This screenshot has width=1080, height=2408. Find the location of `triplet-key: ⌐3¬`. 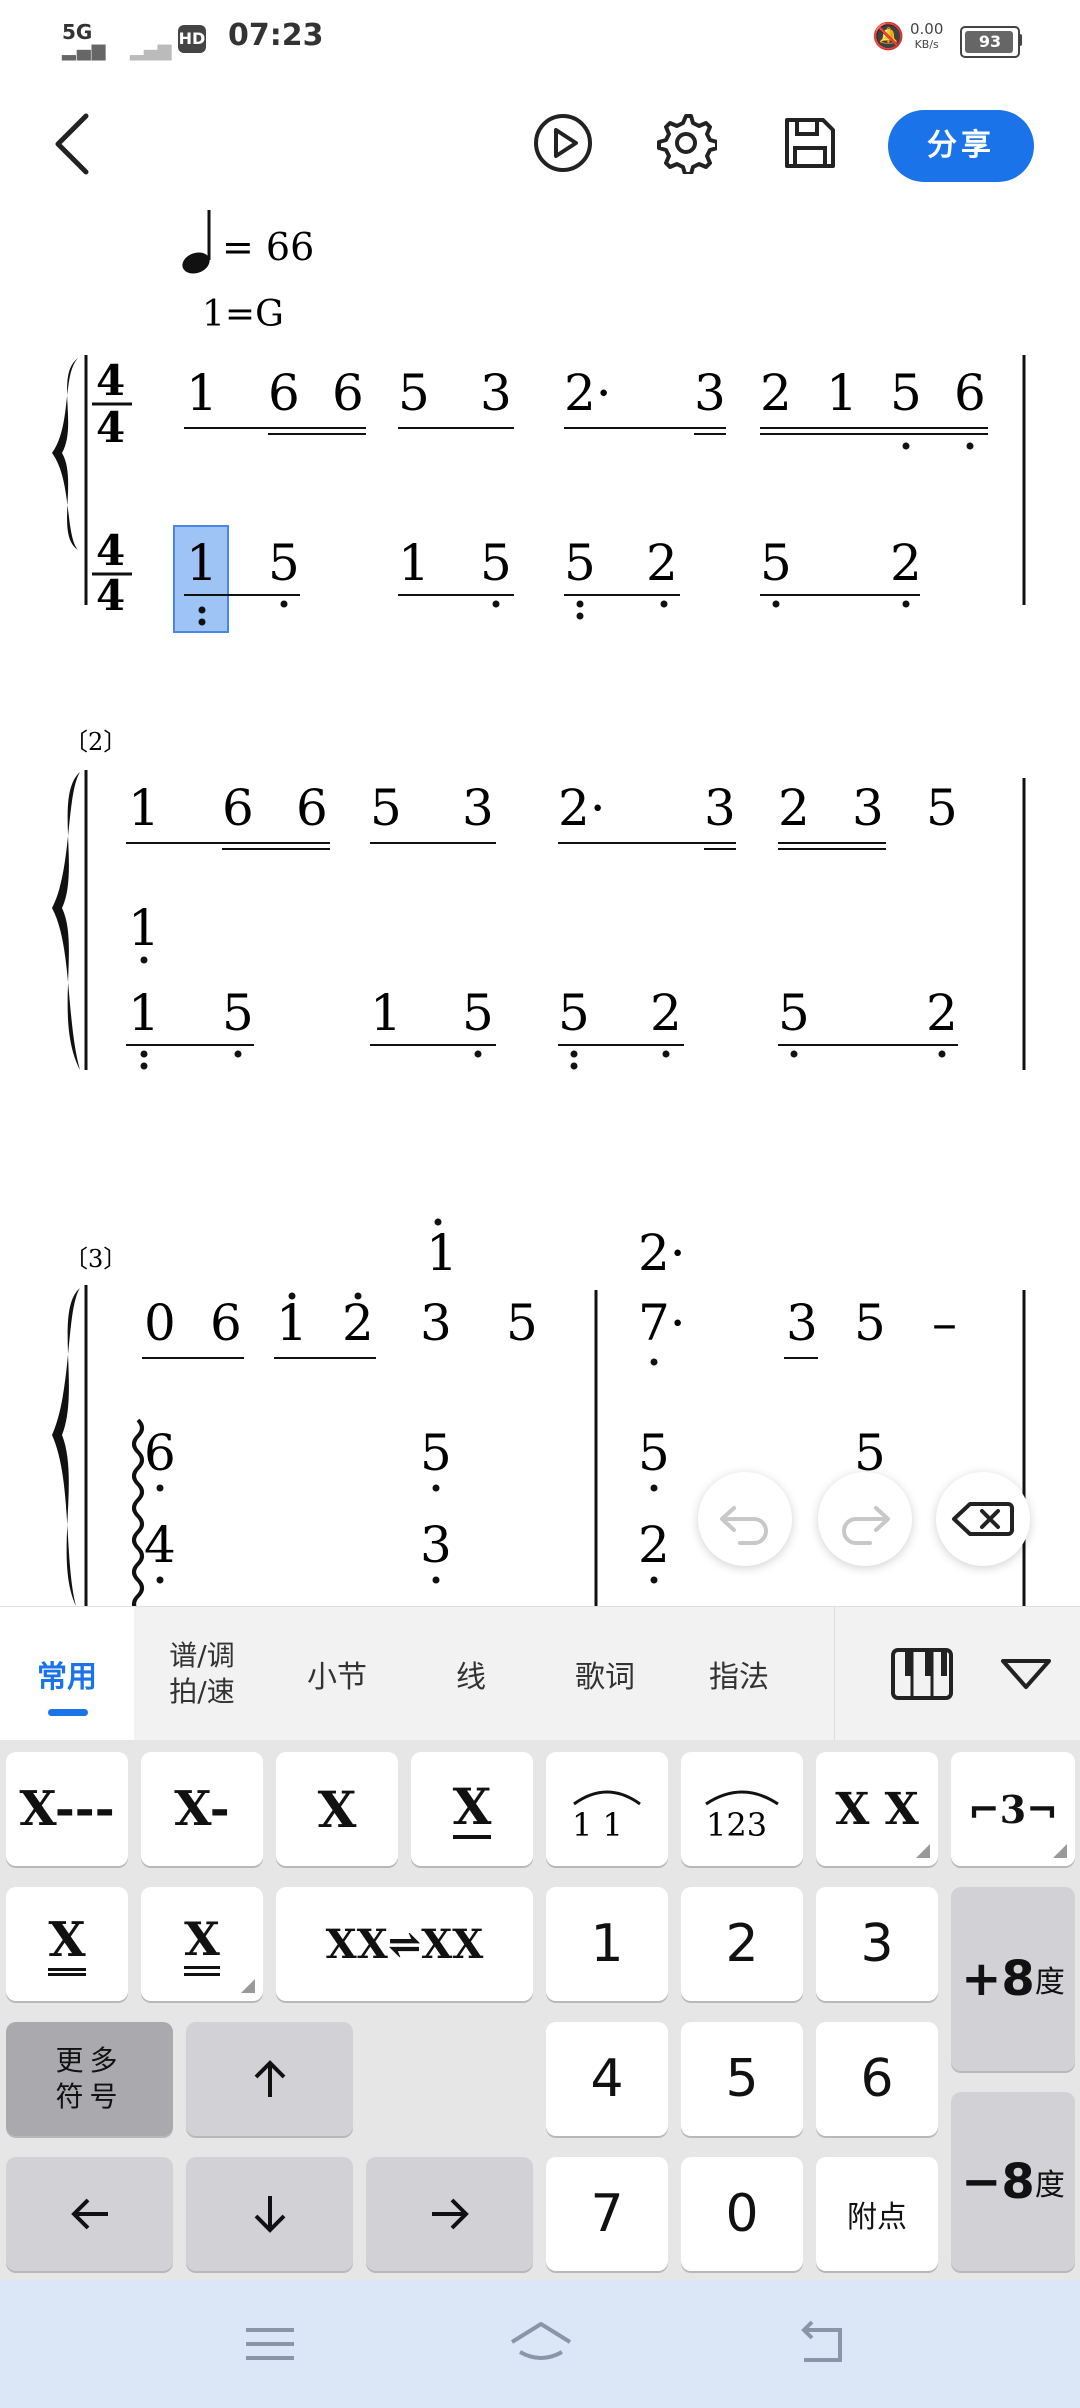

triplet-key: ⌐3¬ is located at coordinates (1013, 1809).